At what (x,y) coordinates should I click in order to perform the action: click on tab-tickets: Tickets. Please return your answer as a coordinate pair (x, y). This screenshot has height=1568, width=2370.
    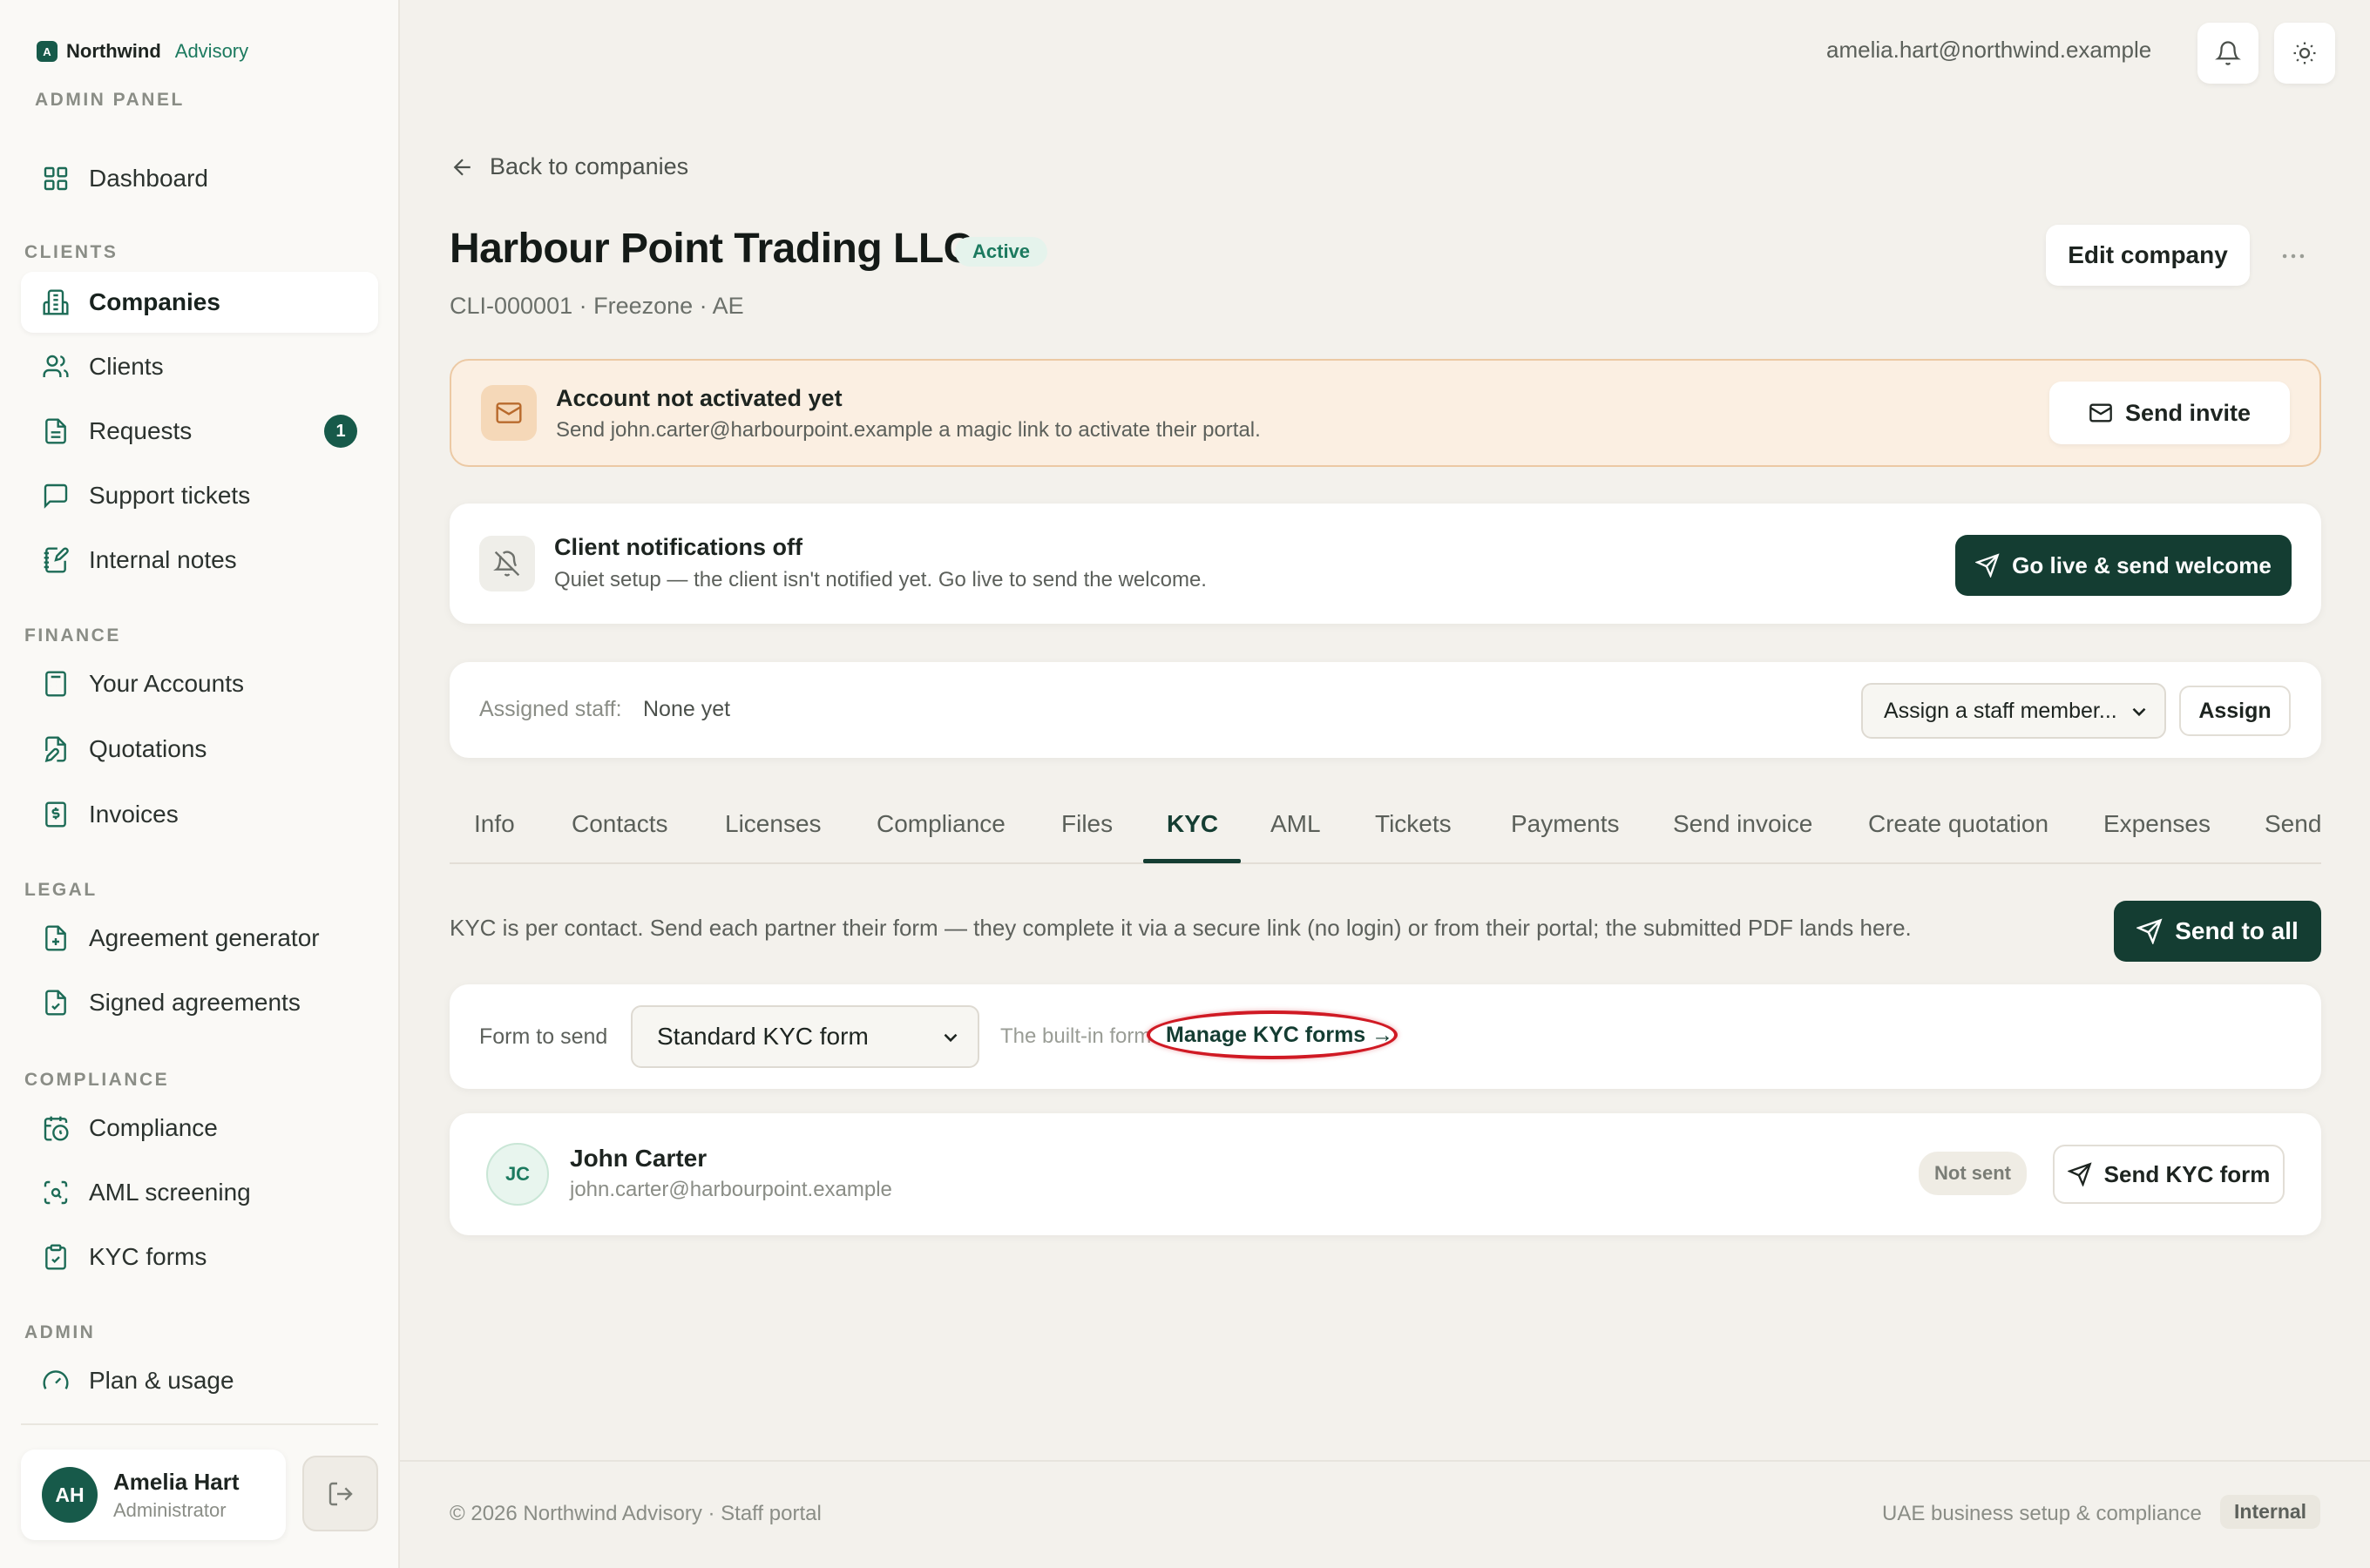
    Looking at the image, I should click on (1413, 824).